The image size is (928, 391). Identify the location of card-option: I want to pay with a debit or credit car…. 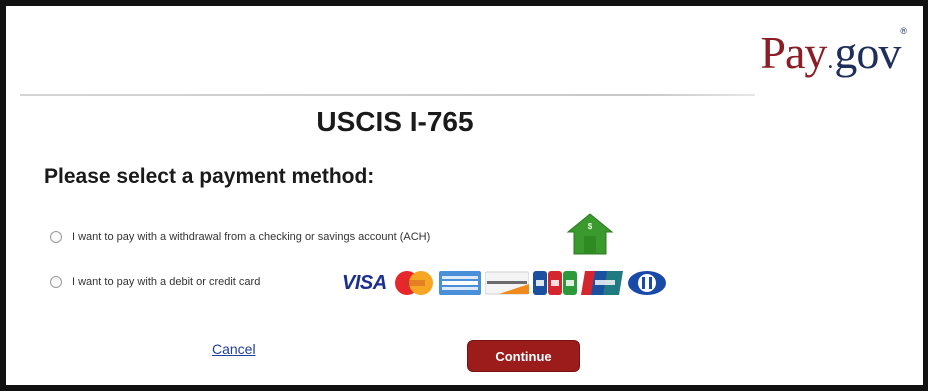
(155, 282).